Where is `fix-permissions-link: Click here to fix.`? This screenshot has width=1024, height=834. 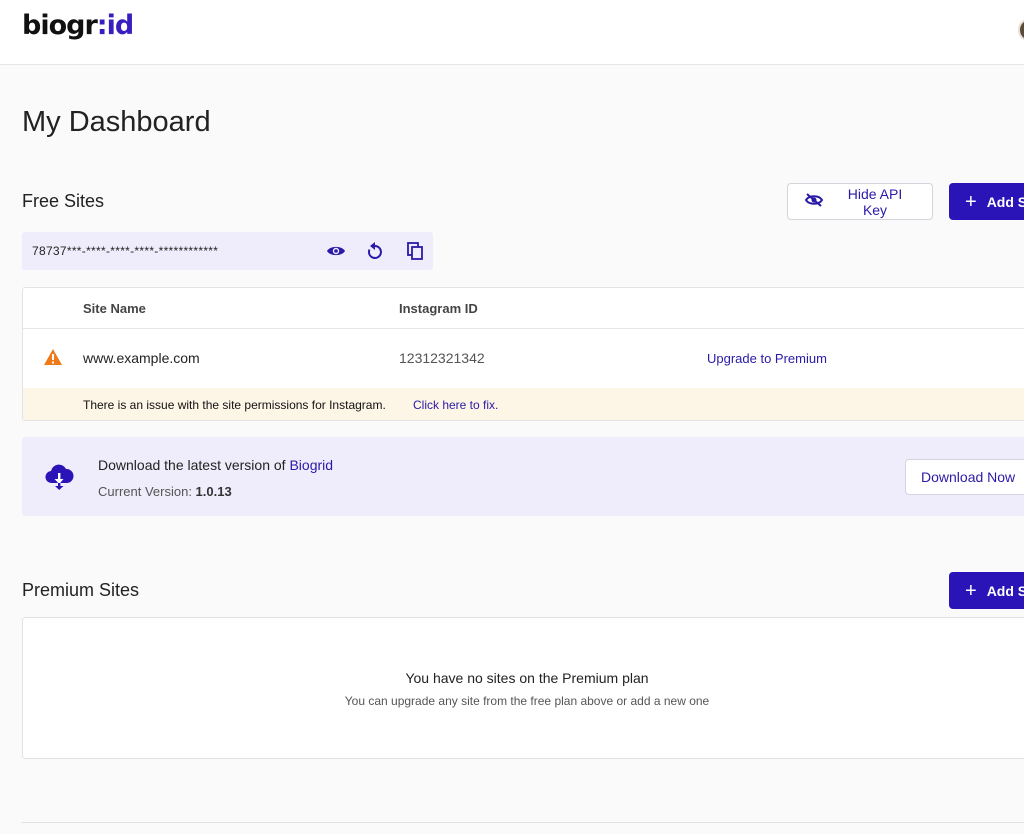 fix-permissions-link: Click here to fix. is located at coordinates (455, 405).